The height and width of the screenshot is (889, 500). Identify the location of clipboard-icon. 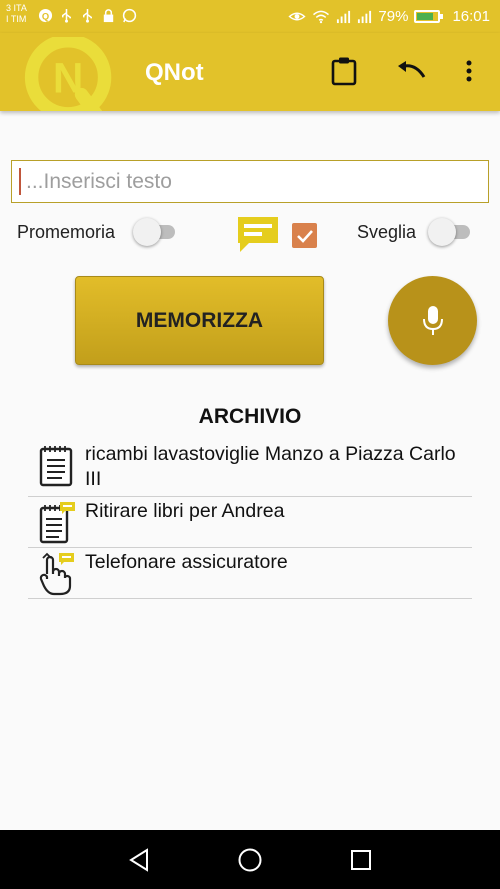
(344, 71).